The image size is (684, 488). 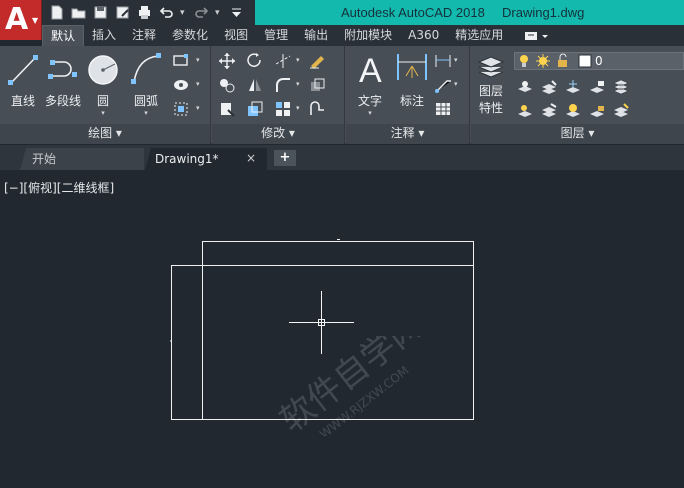 What do you see at coordinates (577, 134) in the screenshot?
I see `layers-panel-title: 图层 ▾` at bounding box center [577, 134].